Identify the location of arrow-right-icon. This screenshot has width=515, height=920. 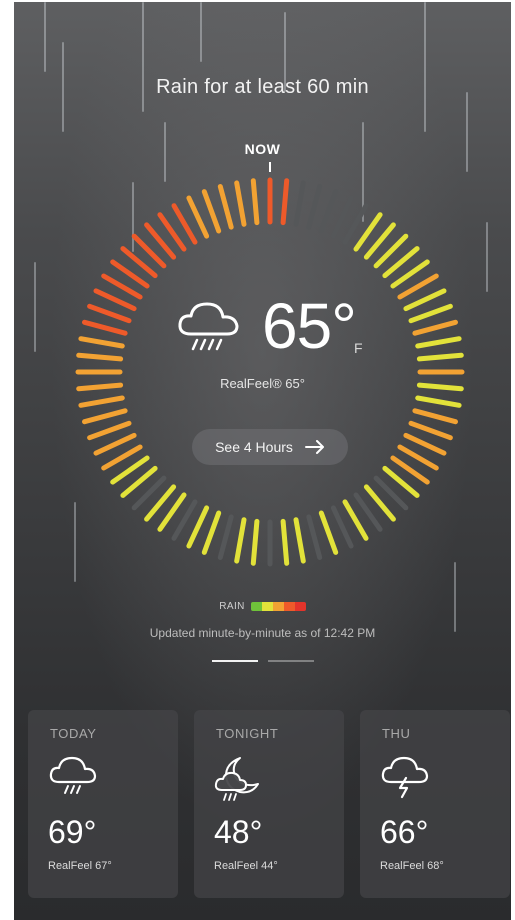
(314, 447).